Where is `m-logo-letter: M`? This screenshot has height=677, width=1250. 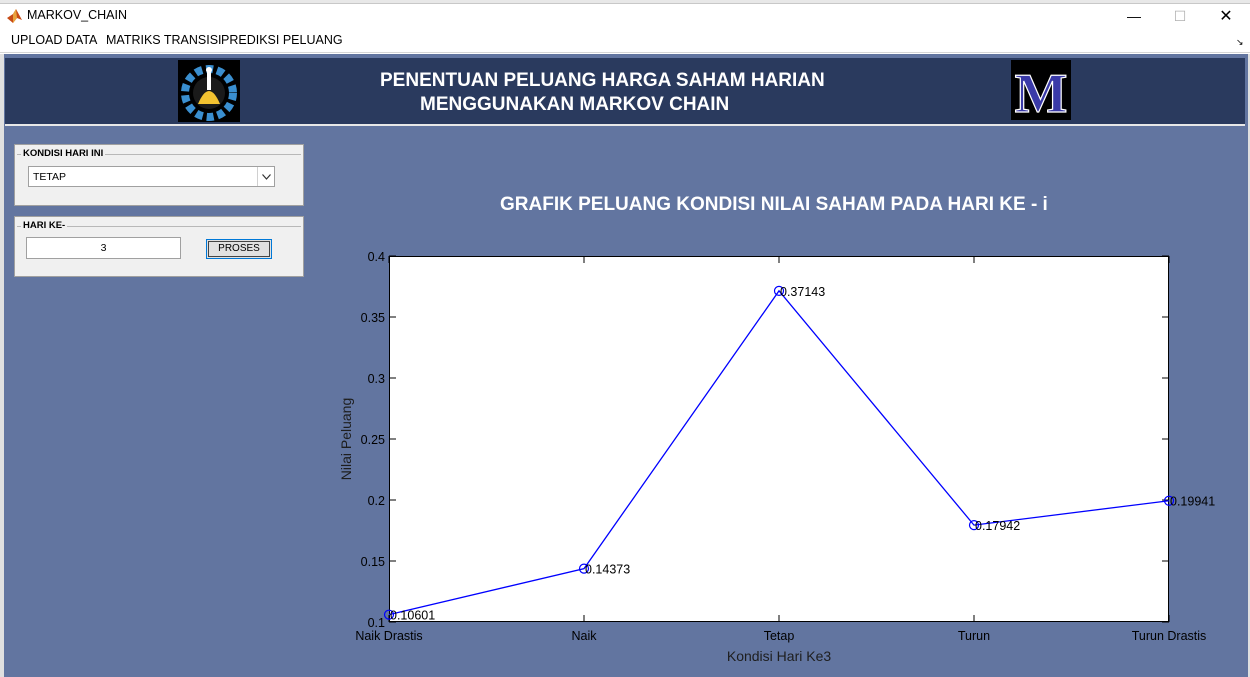
m-logo-letter: M is located at coordinates (1041, 91).